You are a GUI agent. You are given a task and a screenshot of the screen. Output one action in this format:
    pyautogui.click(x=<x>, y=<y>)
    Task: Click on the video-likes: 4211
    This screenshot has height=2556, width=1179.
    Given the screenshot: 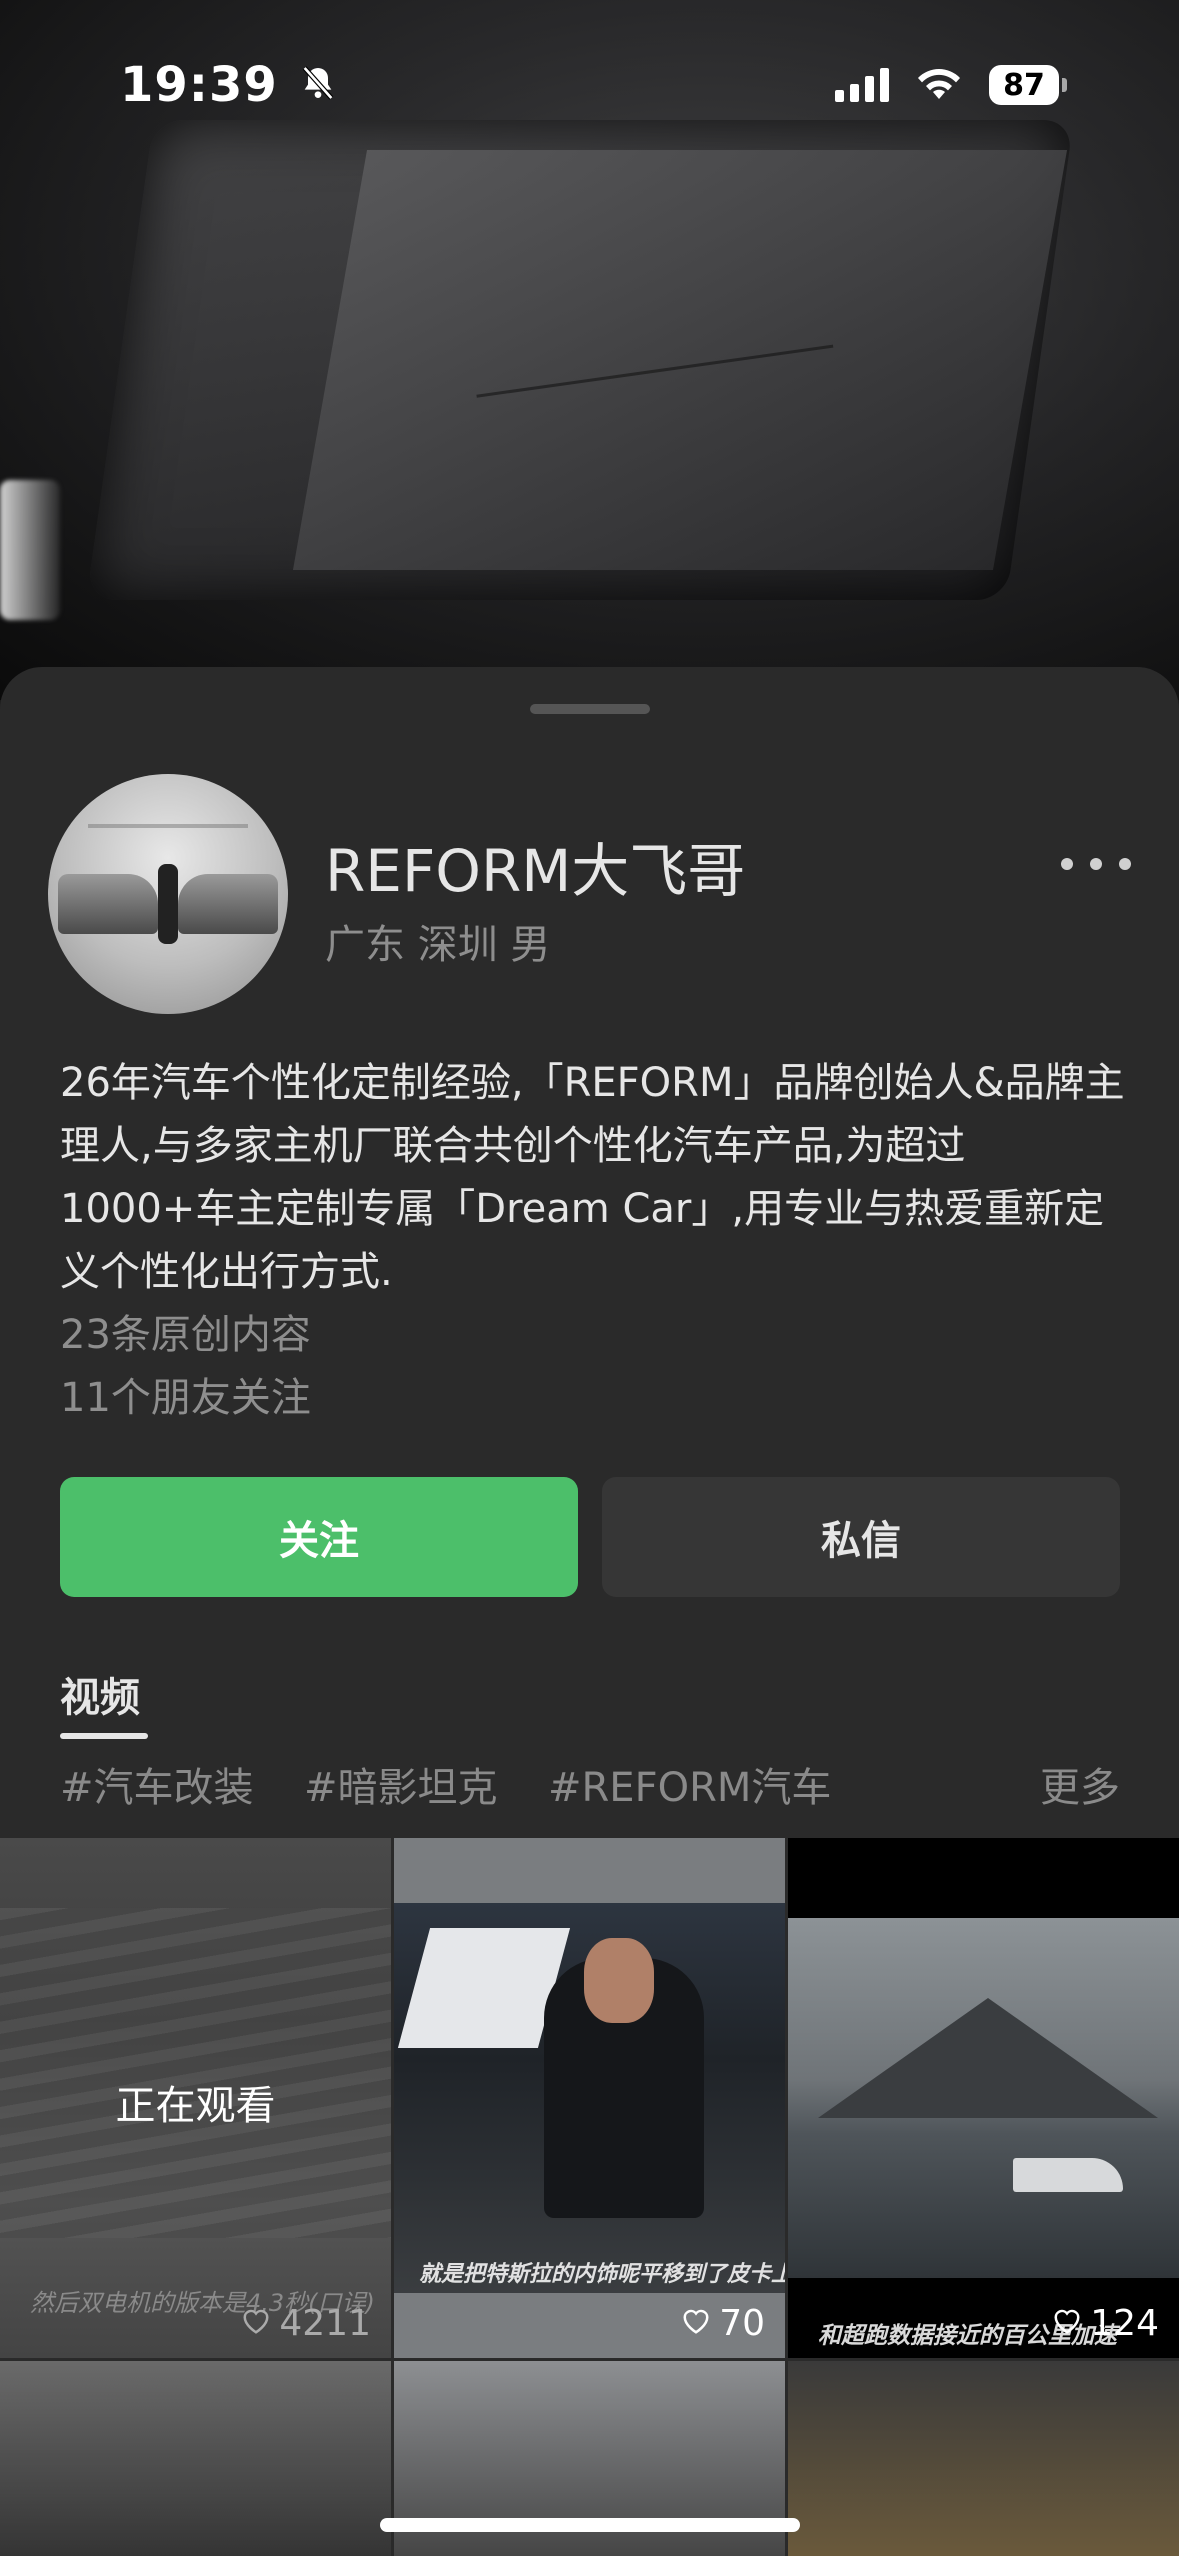 What is the action you would take?
    pyautogui.click(x=306, y=2323)
    